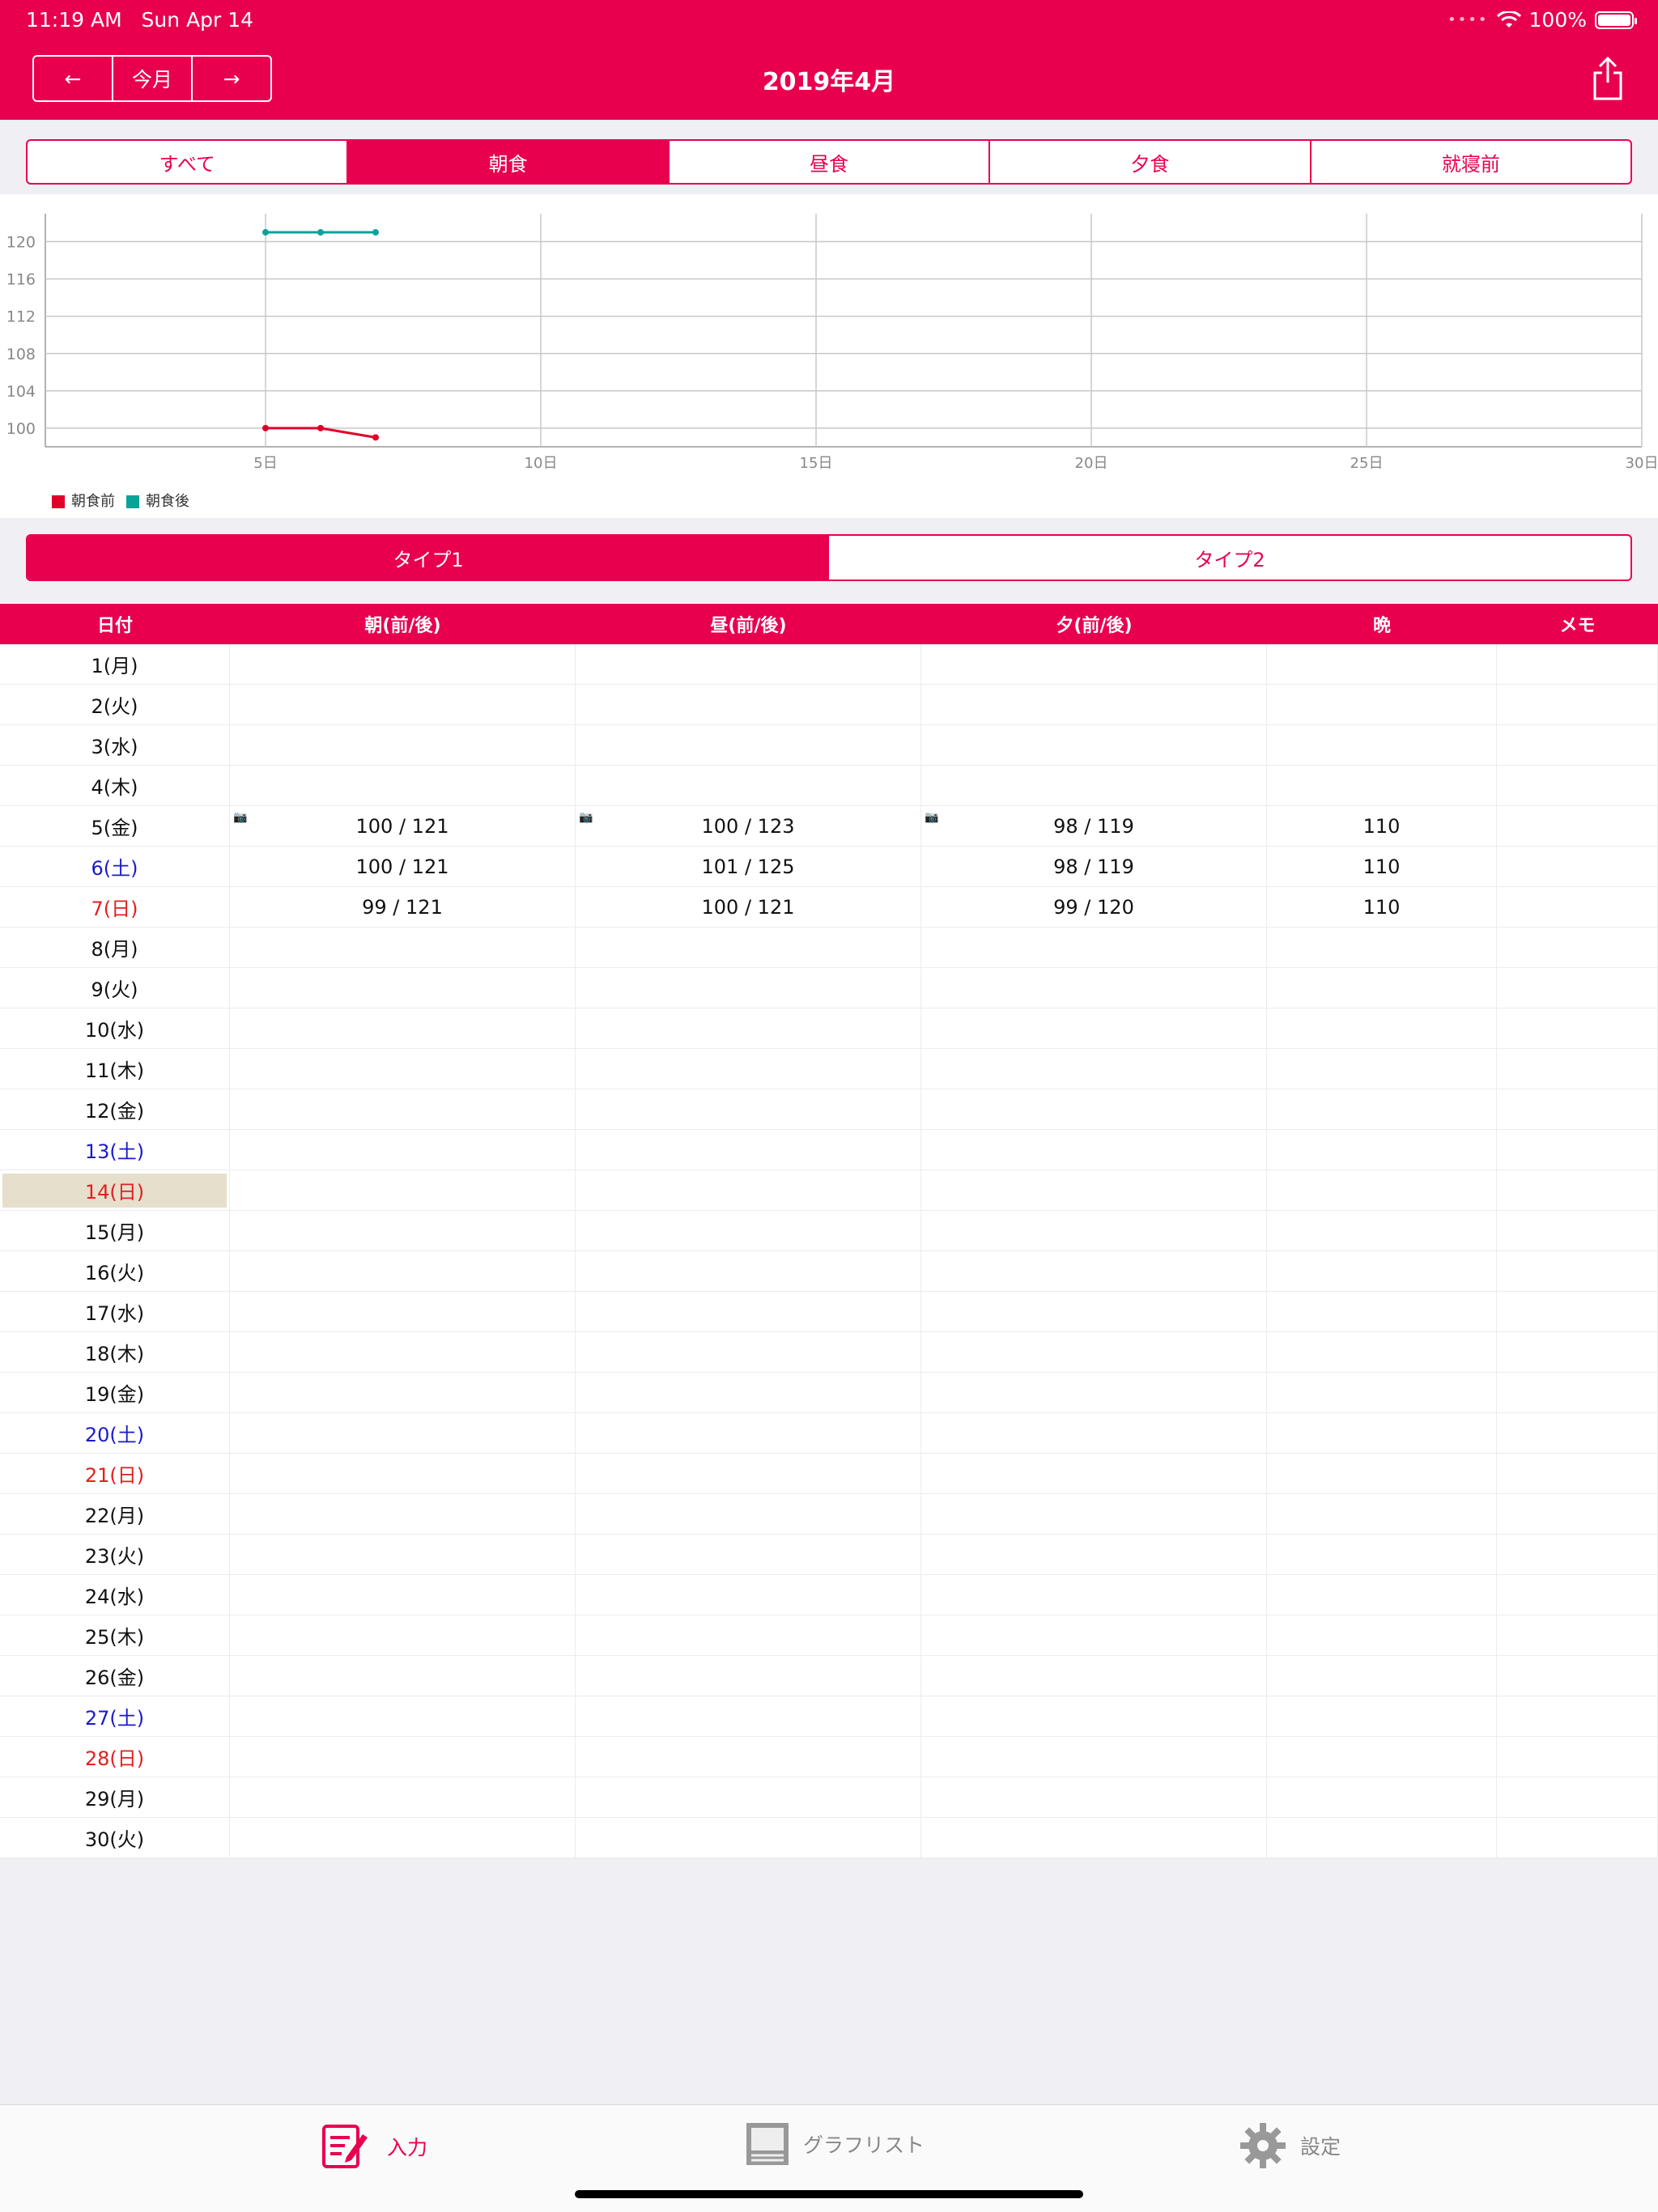 This screenshot has width=1658, height=2212. What do you see at coordinates (1151, 162) in the screenshot?
I see `tab-dinner: 夕食` at bounding box center [1151, 162].